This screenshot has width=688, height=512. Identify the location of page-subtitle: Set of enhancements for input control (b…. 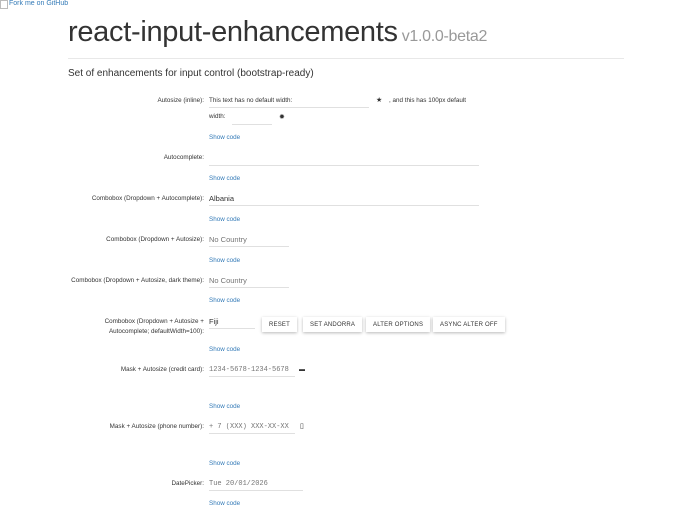
(191, 73).